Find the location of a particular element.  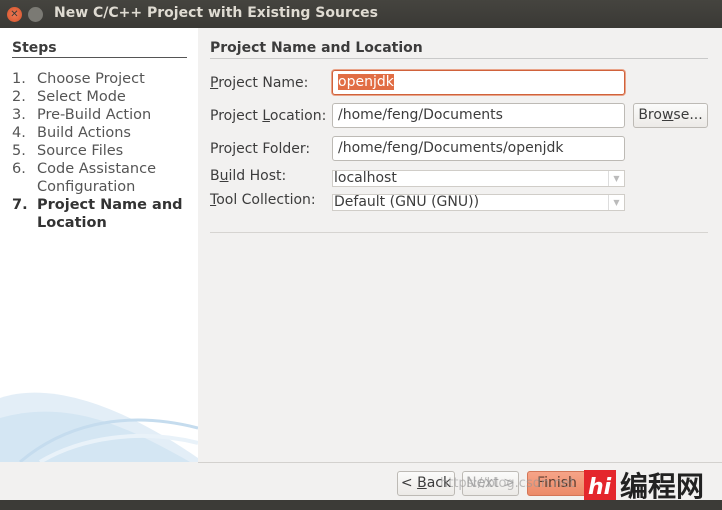

step-label: Code Assistance Configuration is located at coordinates (96, 178).